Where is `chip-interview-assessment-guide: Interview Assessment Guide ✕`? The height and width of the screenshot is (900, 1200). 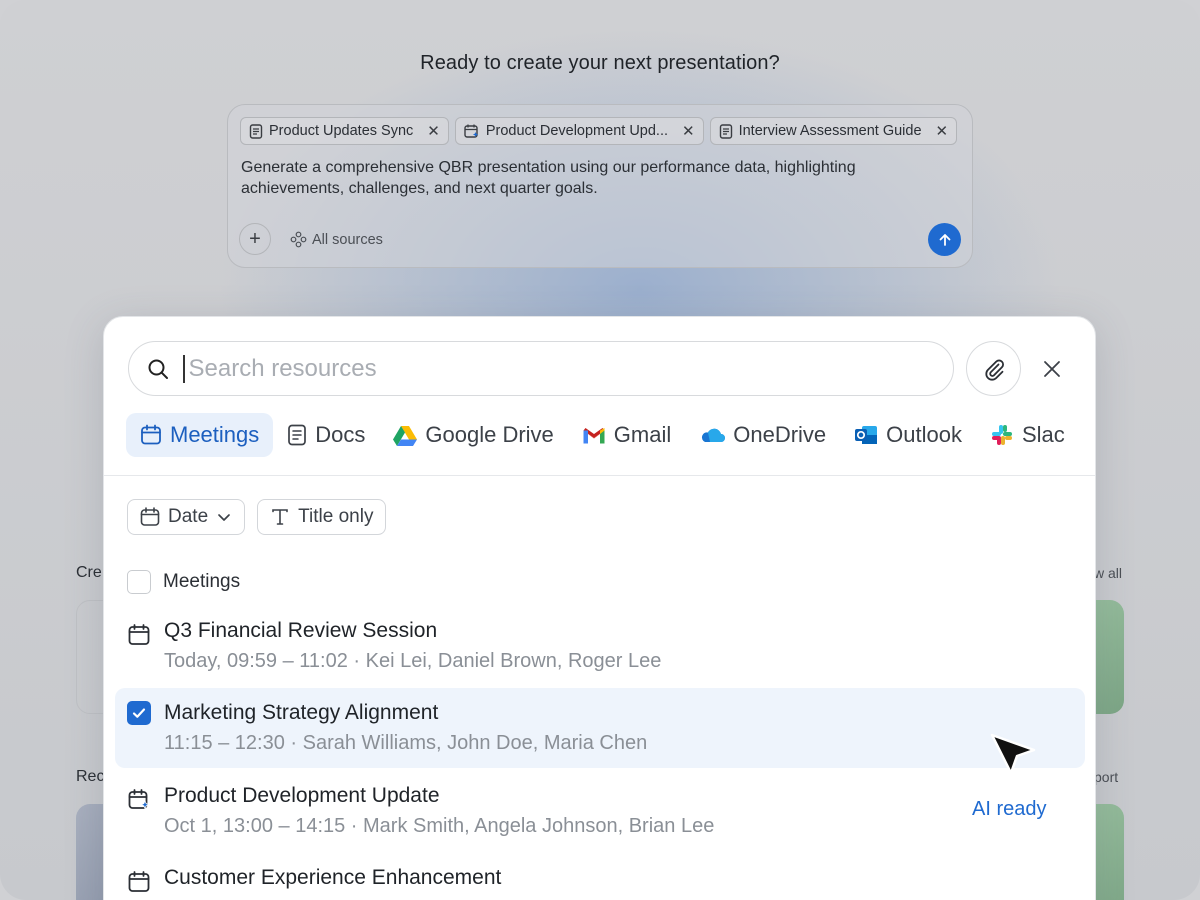
chip-interview-assessment-guide: Interview Assessment Guide ✕ is located at coordinates (833, 131).